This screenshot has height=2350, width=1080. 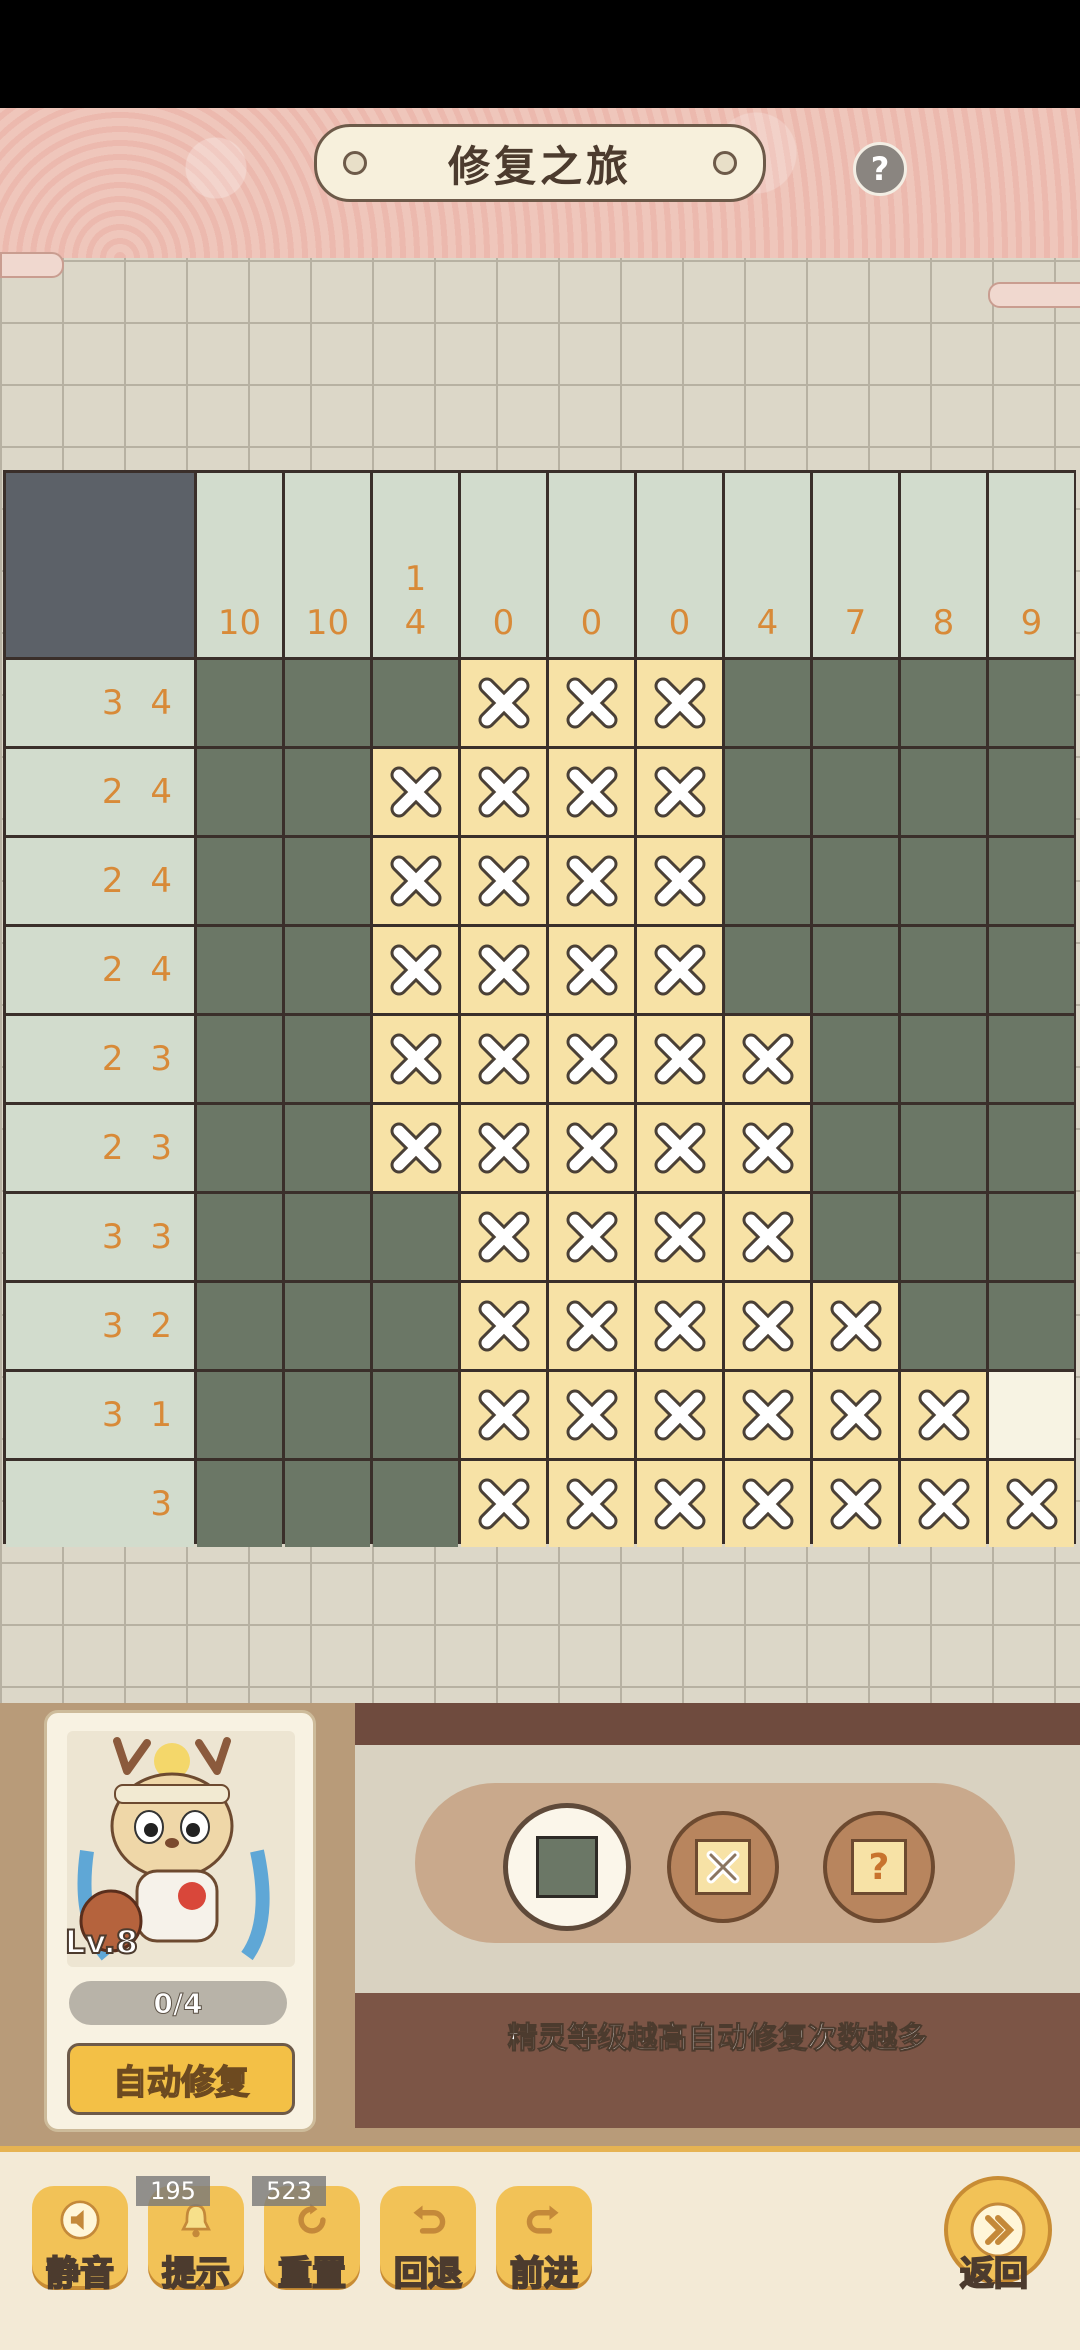 What do you see at coordinates (1031, 1415) in the screenshot?
I see `empty-cell` at bounding box center [1031, 1415].